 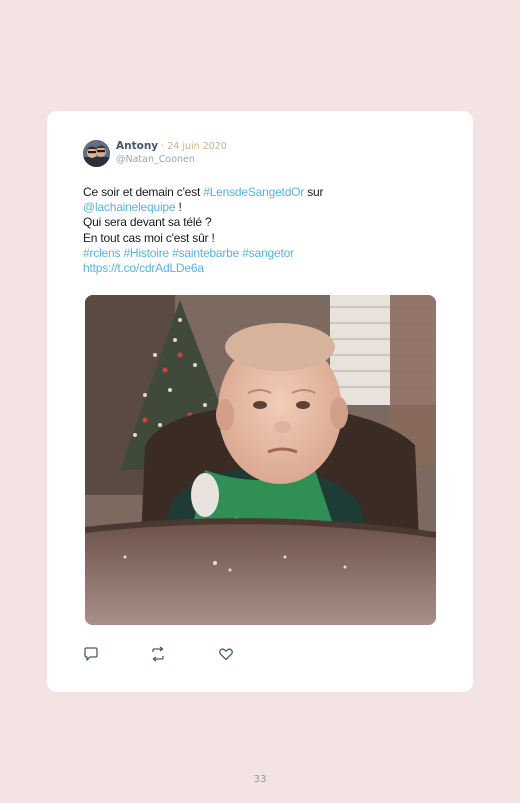 What do you see at coordinates (96, 153) in the screenshot?
I see `avatar` at bounding box center [96, 153].